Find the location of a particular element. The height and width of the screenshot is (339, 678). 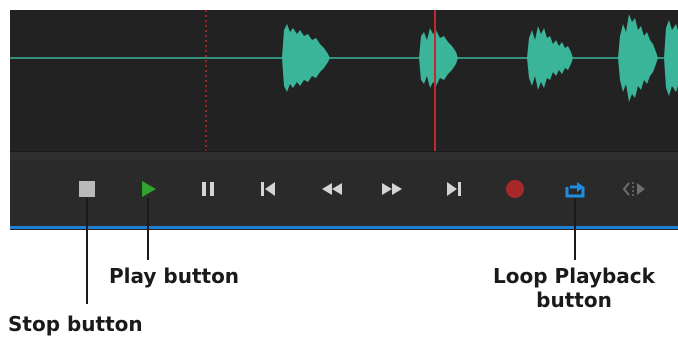

skip-back-icon is located at coordinates (268, 189).